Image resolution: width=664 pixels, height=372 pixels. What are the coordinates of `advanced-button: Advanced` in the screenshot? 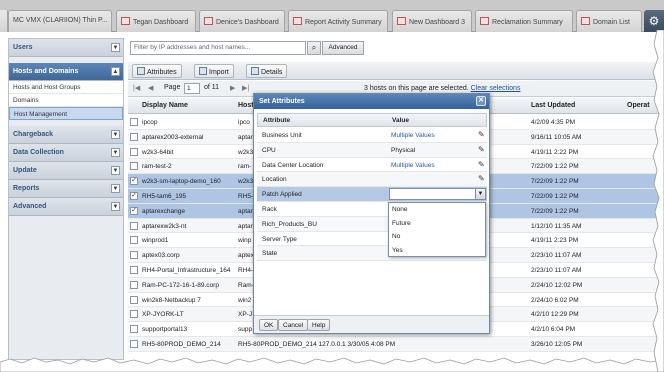 It's located at (343, 48).